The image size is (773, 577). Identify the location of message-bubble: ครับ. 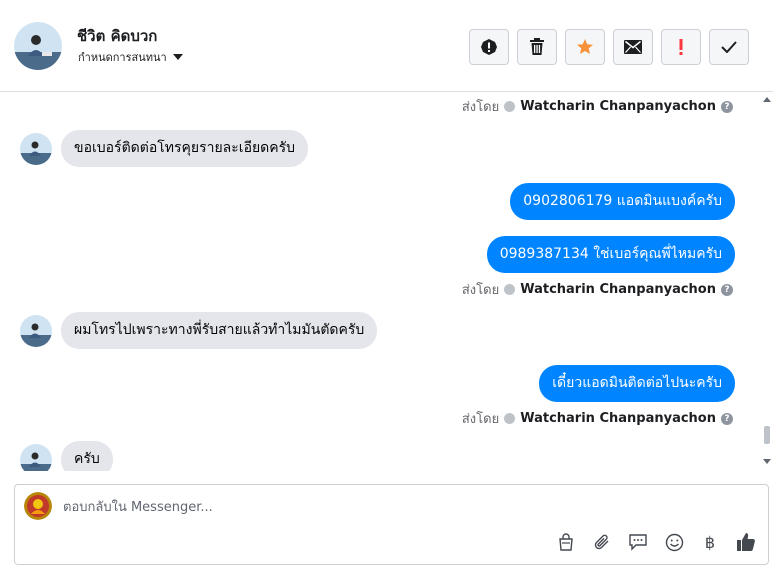
(87, 456).